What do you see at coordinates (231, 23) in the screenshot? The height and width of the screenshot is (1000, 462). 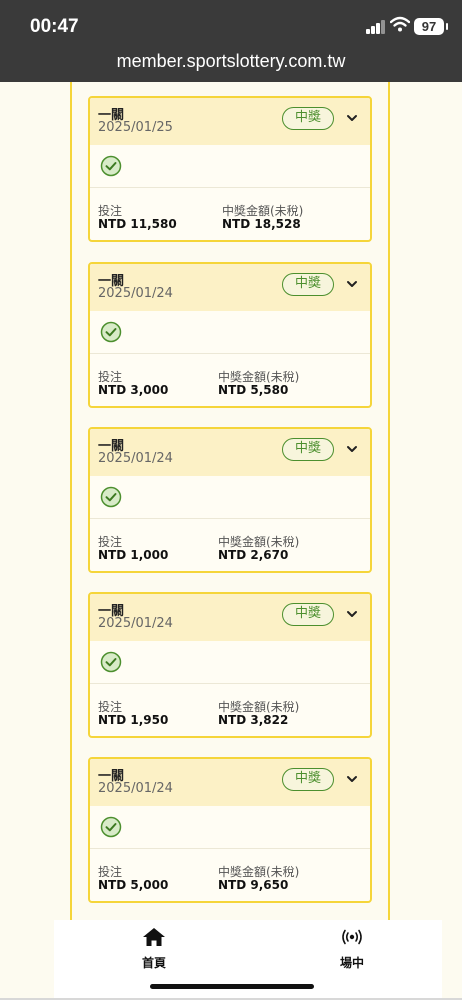 I see `status-bar: 00:47 97` at bounding box center [231, 23].